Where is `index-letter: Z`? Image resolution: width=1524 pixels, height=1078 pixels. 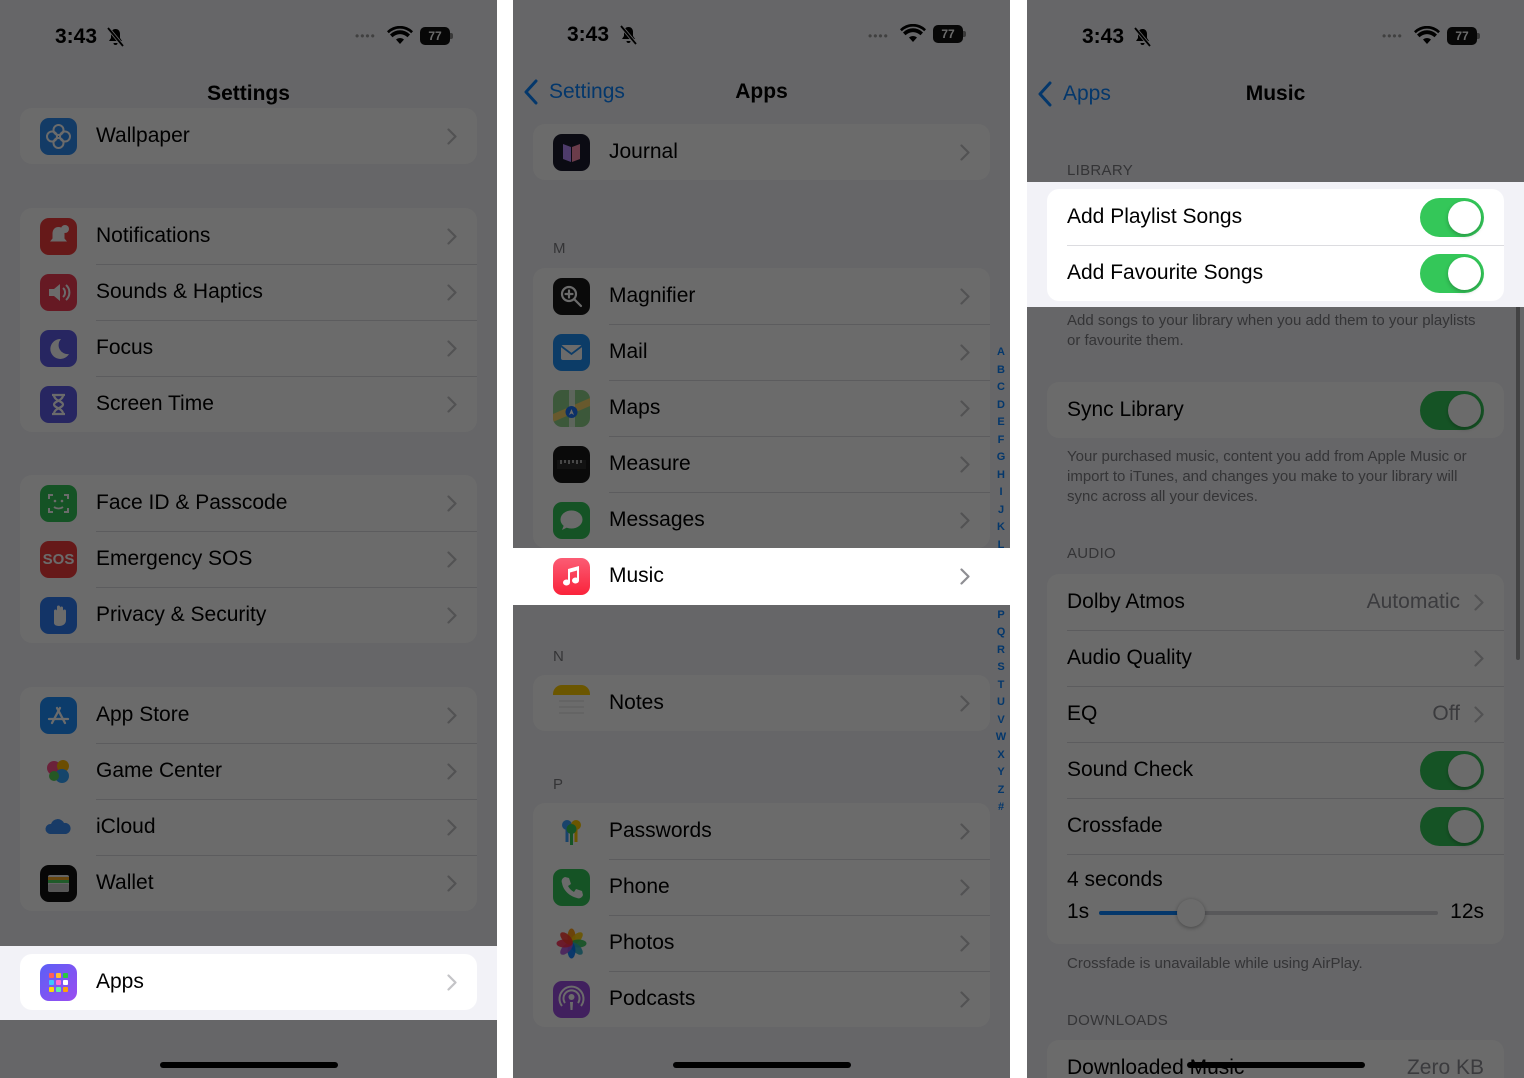 index-letter: Z is located at coordinates (1001, 791).